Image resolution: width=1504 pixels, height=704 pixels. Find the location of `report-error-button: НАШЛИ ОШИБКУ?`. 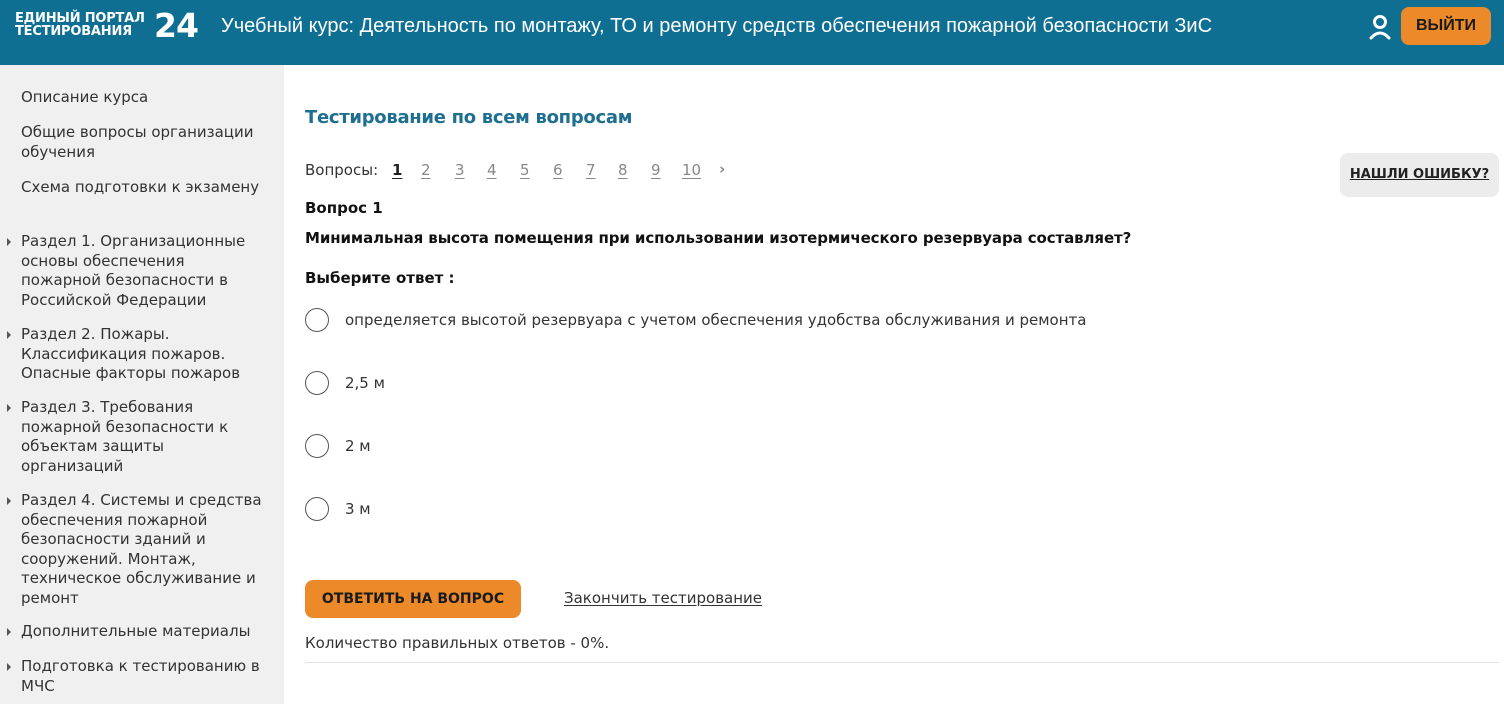

report-error-button: НАШЛИ ОШИБКУ? is located at coordinates (1419, 175).